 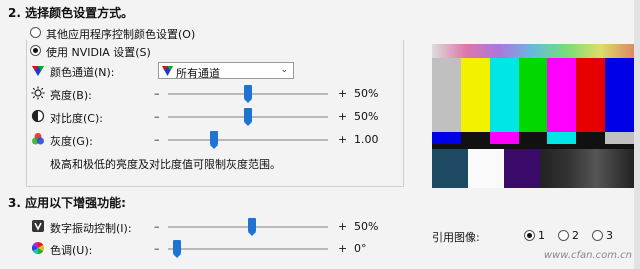 What do you see at coordinates (587, 255) in the screenshot?
I see `watermark: www.cfan.com.cn` at bounding box center [587, 255].